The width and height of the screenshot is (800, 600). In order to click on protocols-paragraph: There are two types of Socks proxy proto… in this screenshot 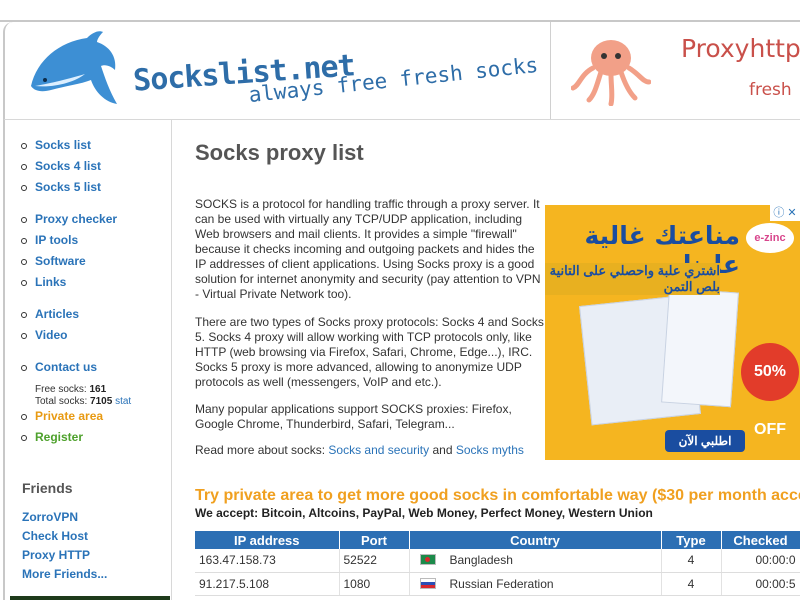, I will do `click(369, 352)`.